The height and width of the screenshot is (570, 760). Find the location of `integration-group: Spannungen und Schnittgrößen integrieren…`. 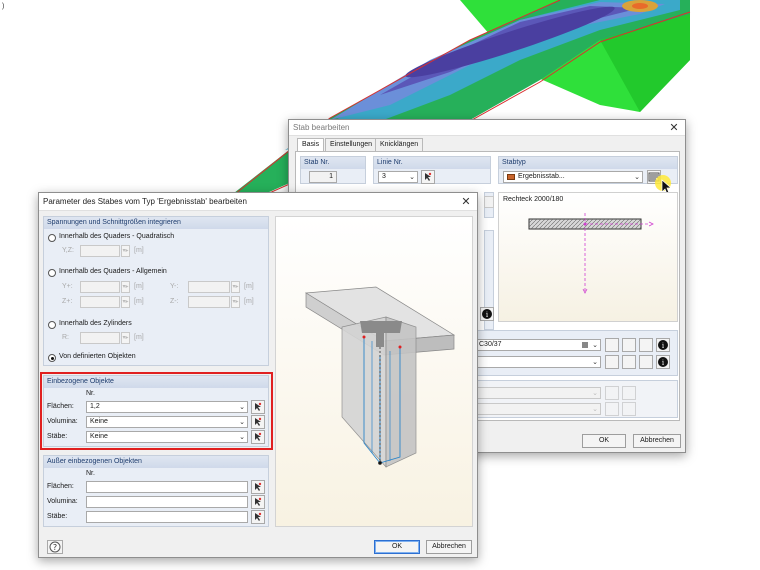

integration-group: Spannungen und Schnittgrößen integrieren… is located at coordinates (156, 291).